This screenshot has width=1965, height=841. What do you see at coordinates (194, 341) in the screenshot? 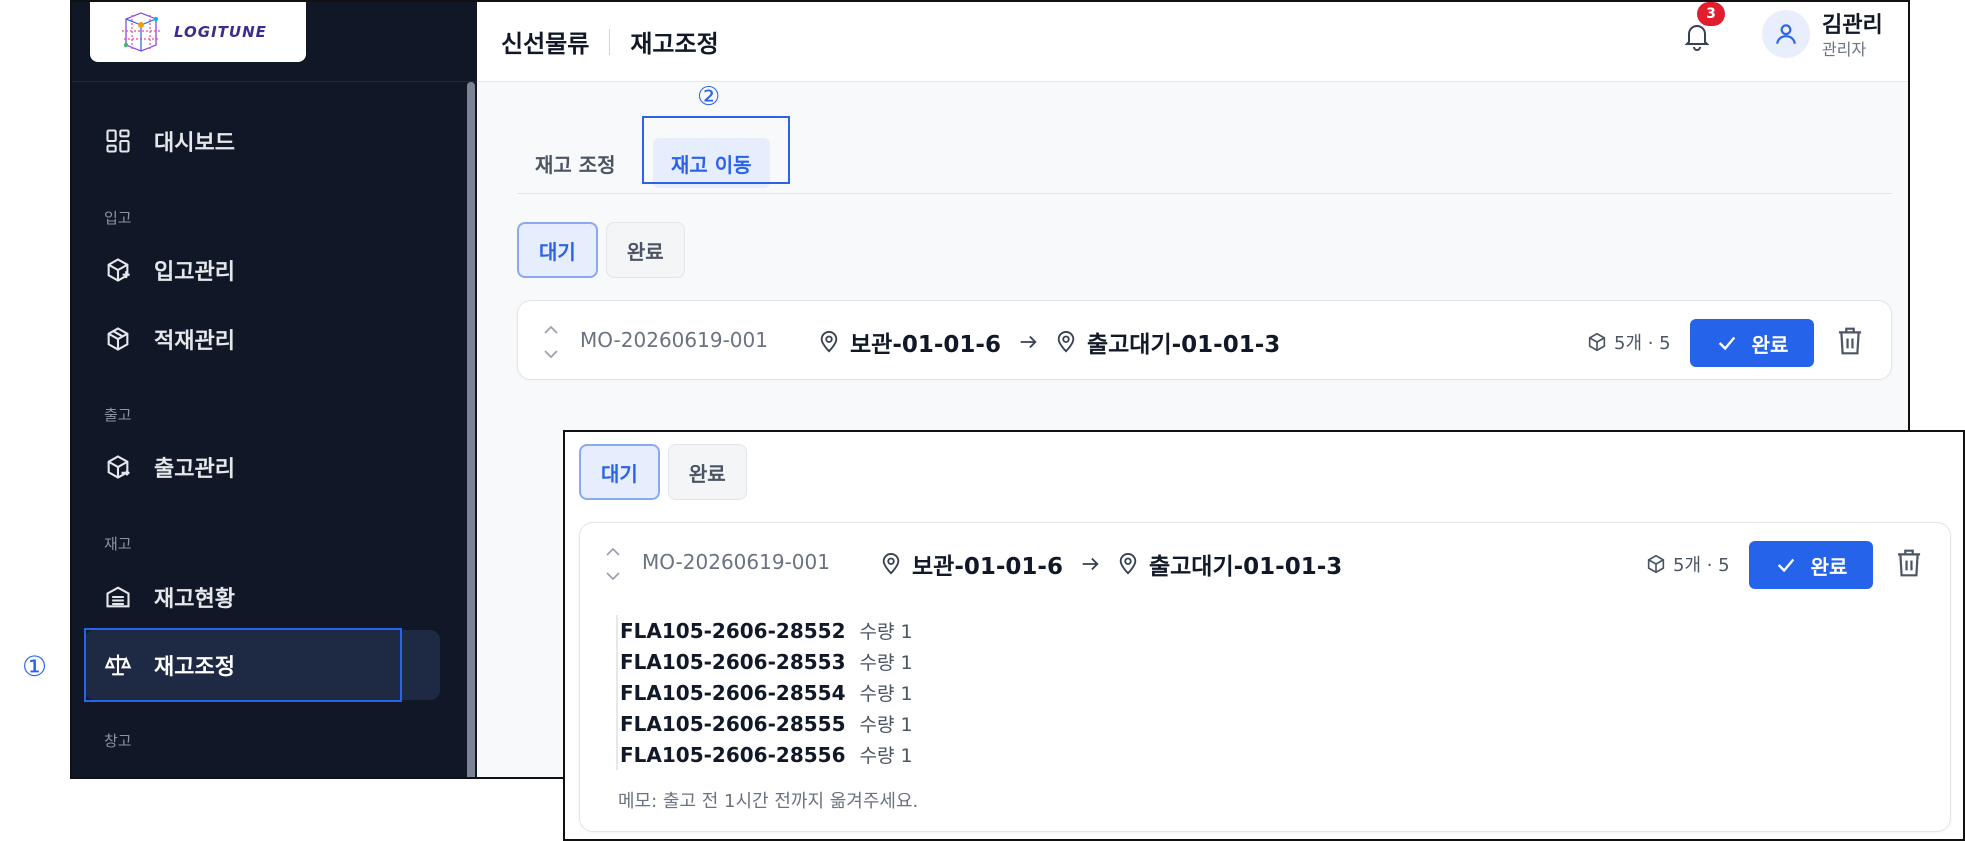
I see `sidebar-item-label: 적재관리` at bounding box center [194, 341].